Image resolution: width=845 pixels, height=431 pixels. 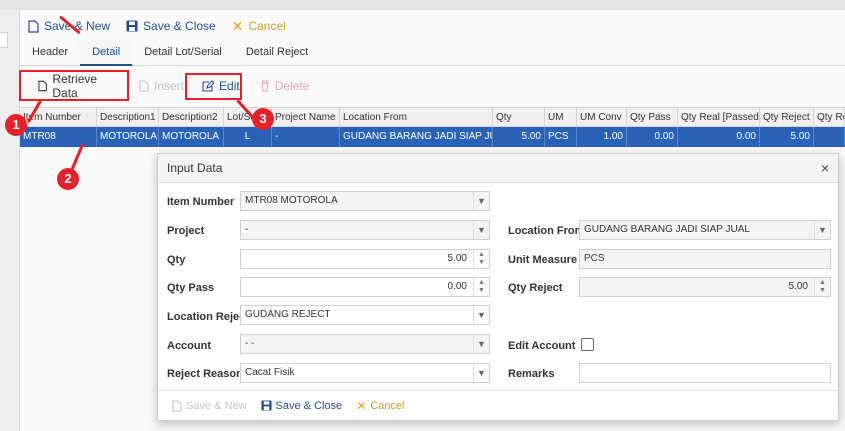 What do you see at coordinates (652, 117) in the screenshot?
I see `column-header: Qty Pass` at bounding box center [652, 117].